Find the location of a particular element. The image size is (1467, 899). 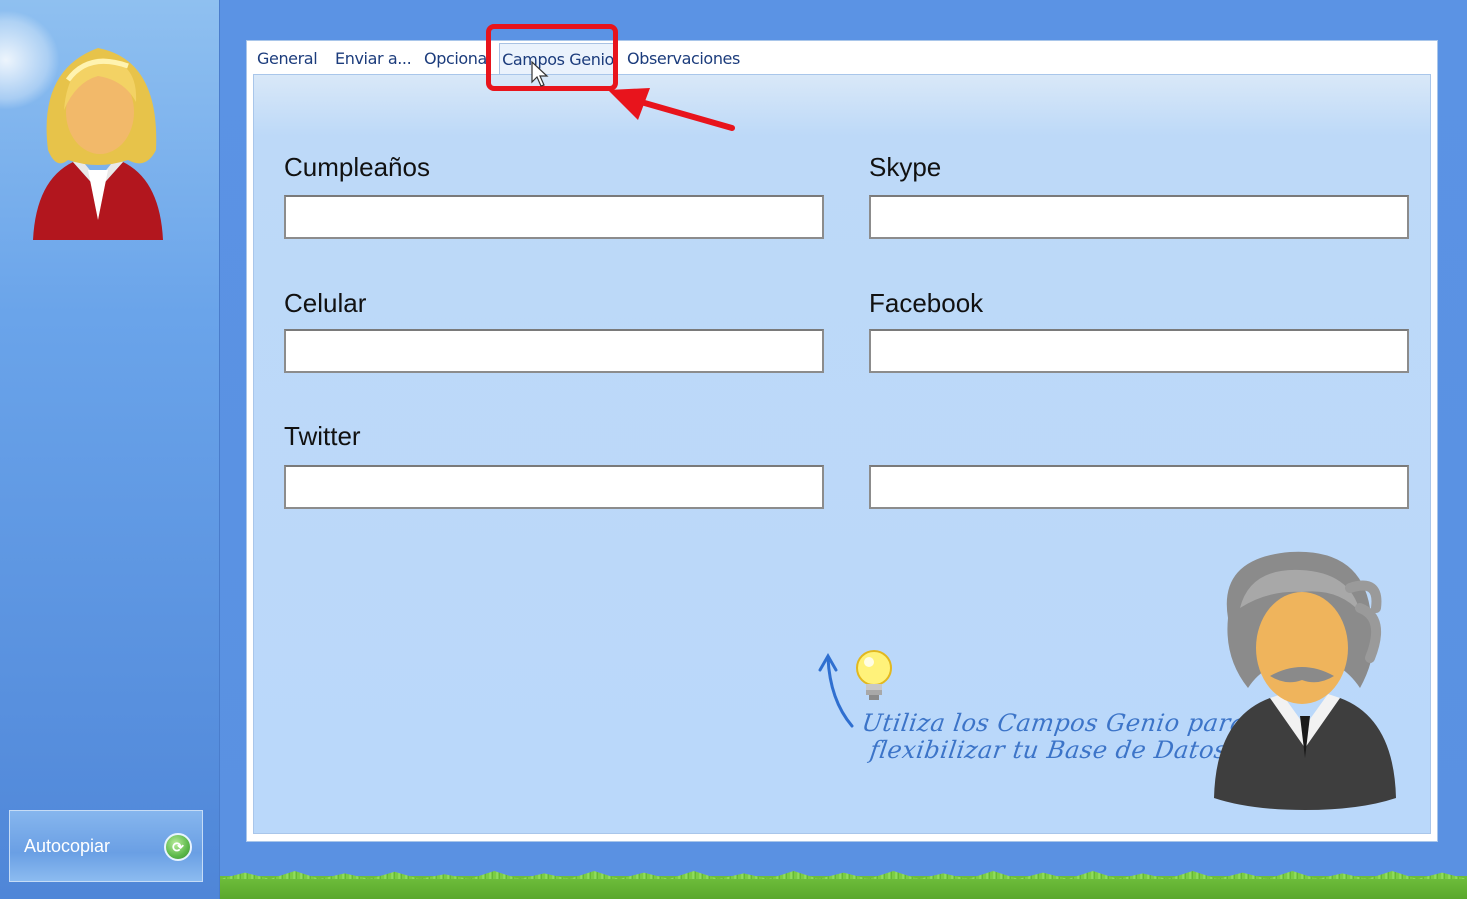

tab-highlight-box is located at coordinates (552, 57).